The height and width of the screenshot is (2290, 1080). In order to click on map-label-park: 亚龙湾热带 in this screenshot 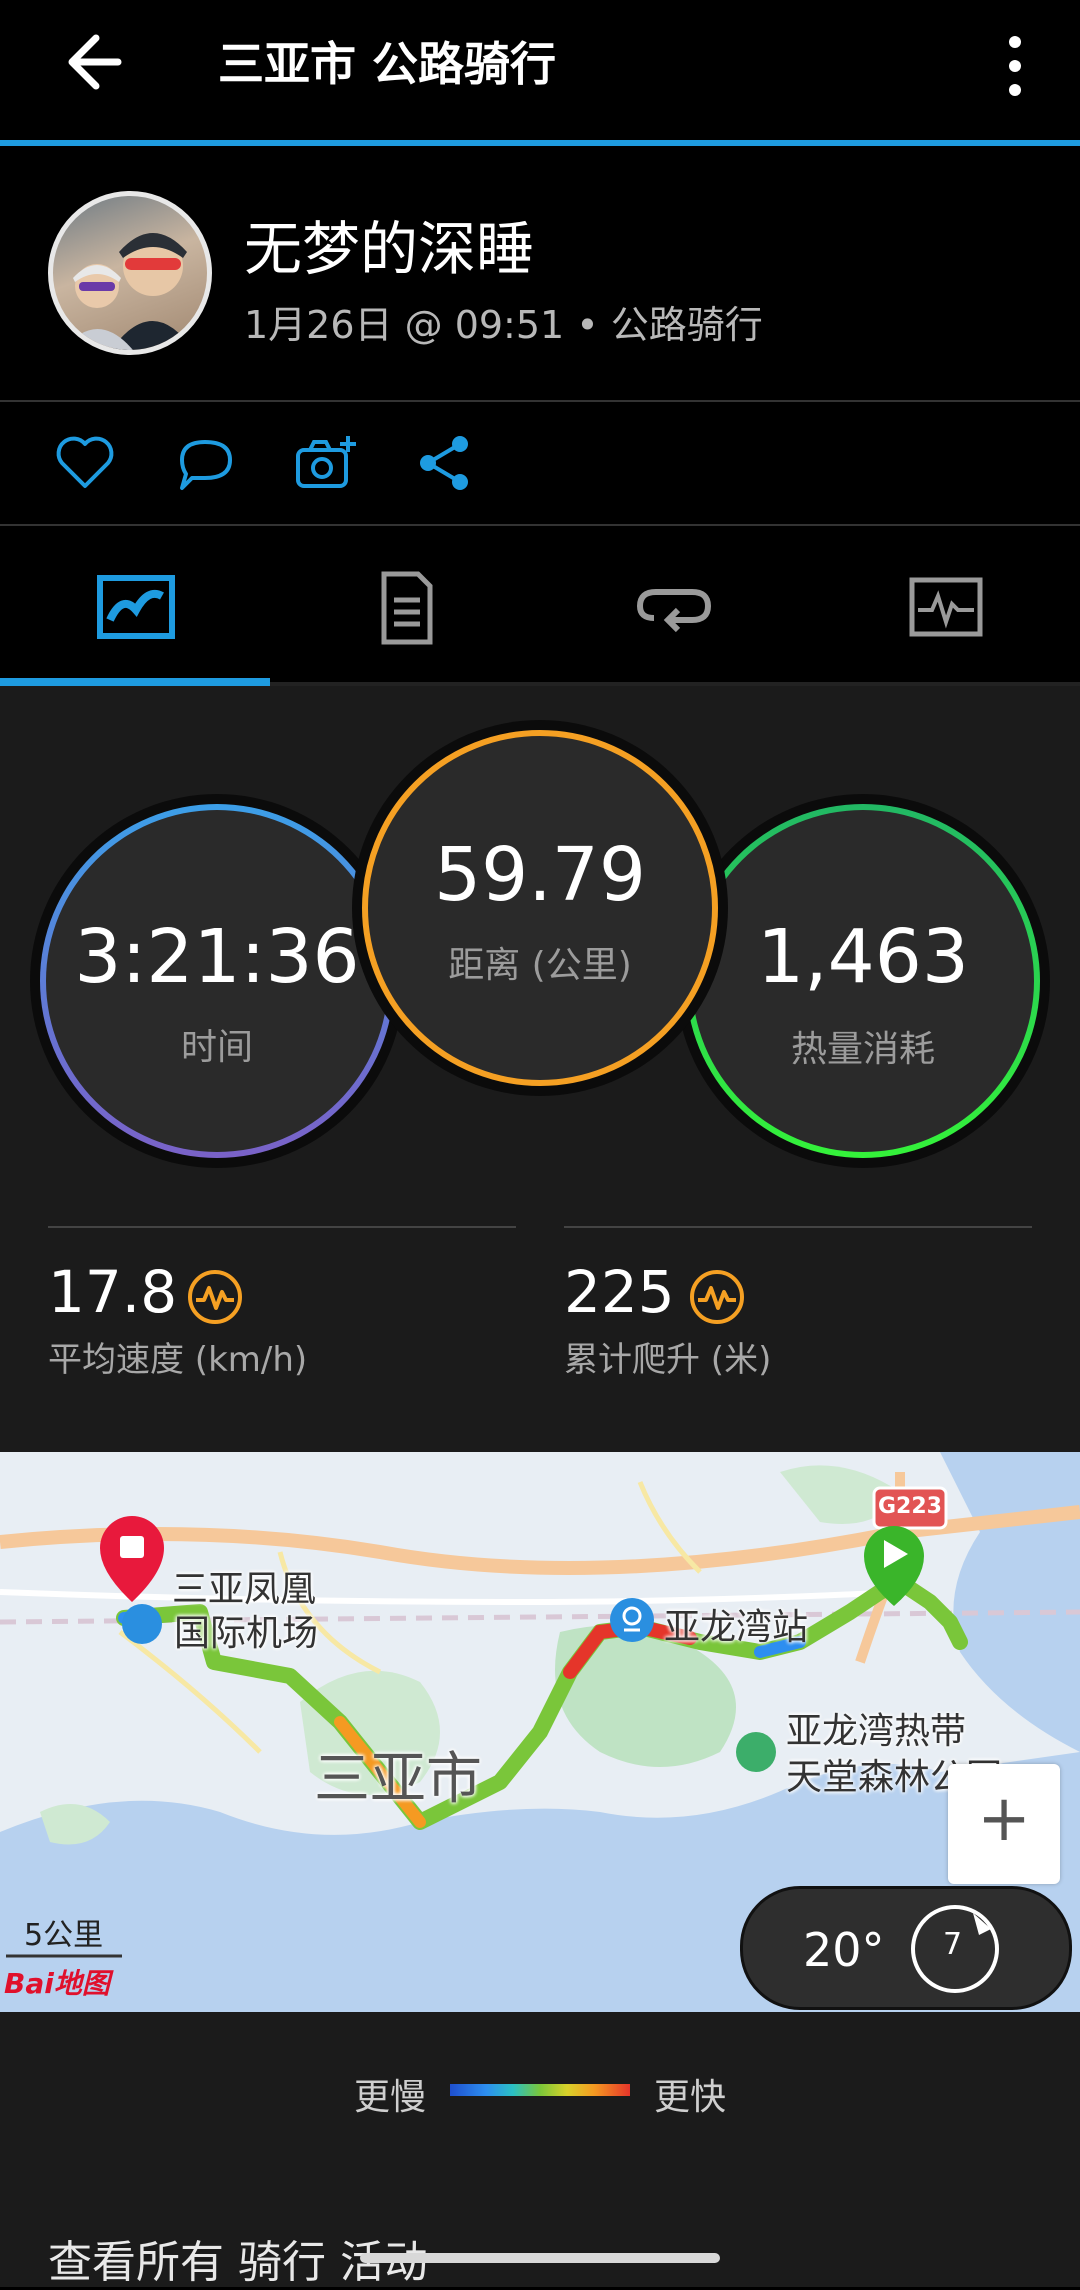, I will do `click(876, 1731)`.